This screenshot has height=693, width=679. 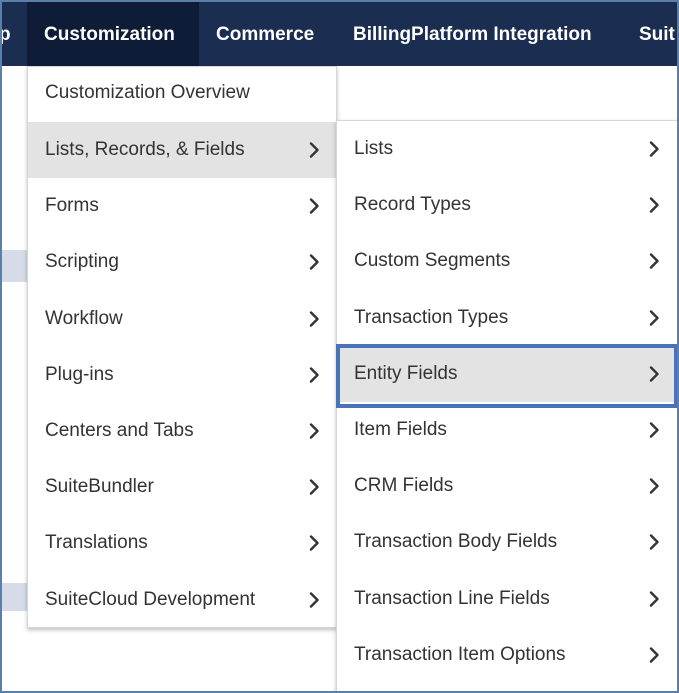 What do you see at coordinates (182, 206) in the screenshot?
I see `menu-item-forms: Forms` at bounding box center [182, 206].